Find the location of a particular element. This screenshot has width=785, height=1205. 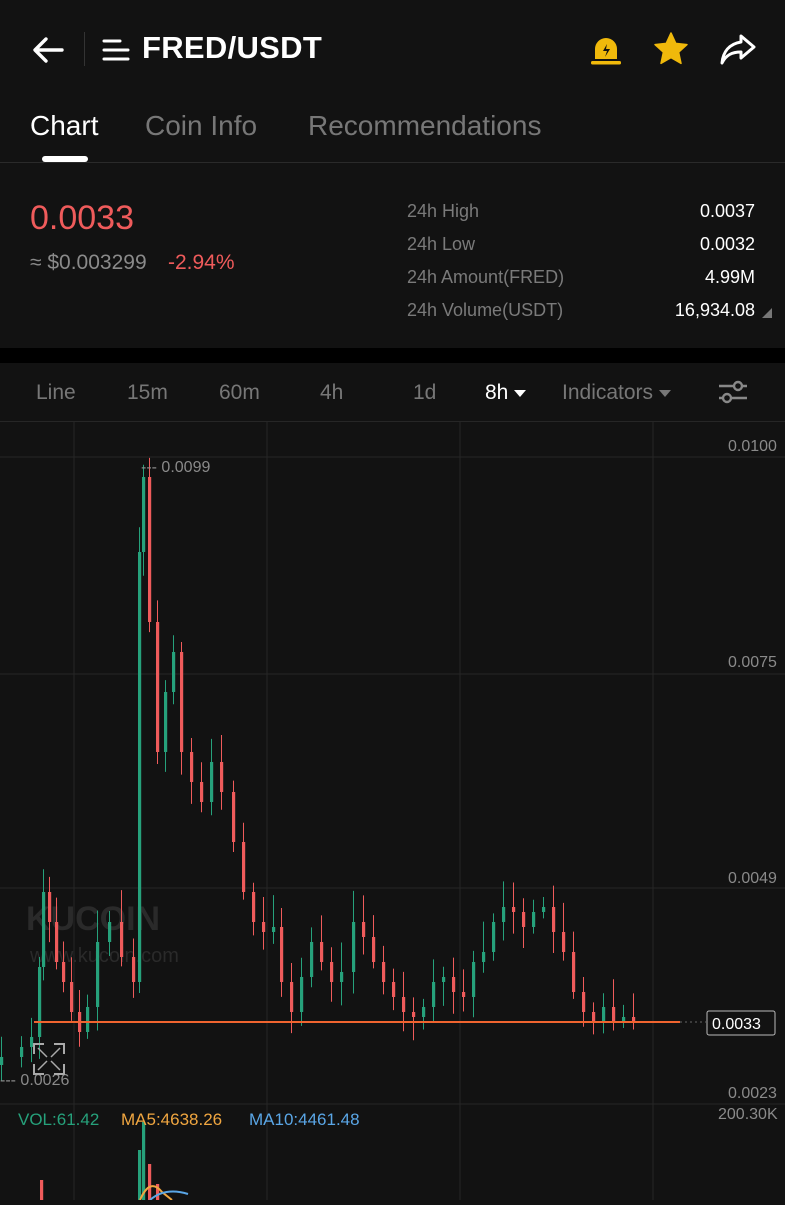

y-tick-3: 0.0023 is located at coordinates (752, 1093).